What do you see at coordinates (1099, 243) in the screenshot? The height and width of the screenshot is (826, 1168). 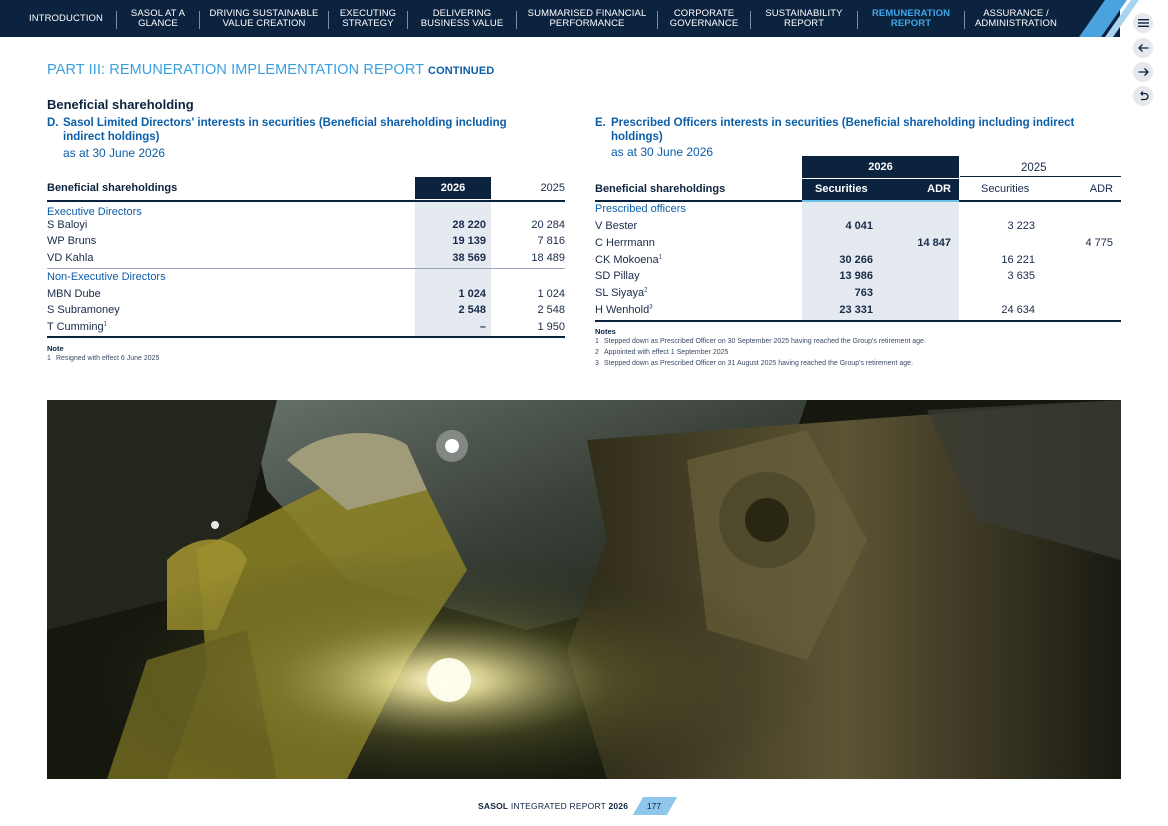 I see `table-cell-adr-2025: 4 775` at bounding box center [1099, 243].